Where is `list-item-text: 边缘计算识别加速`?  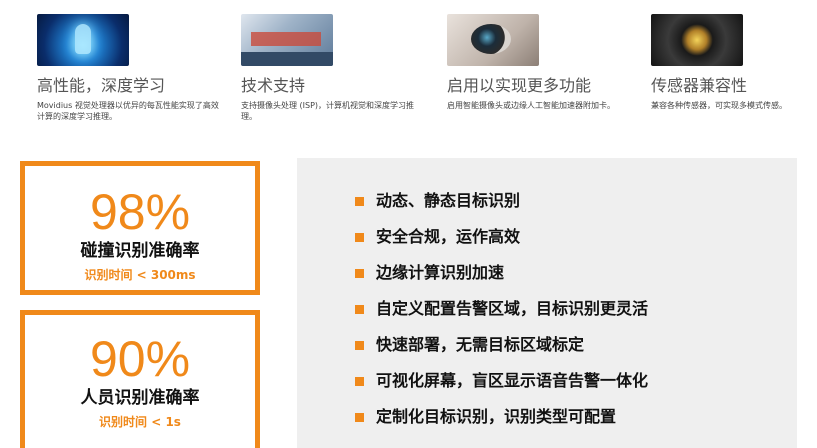 list-item-text: 边缘计算识别加速 is located at coordinates (440, 272).